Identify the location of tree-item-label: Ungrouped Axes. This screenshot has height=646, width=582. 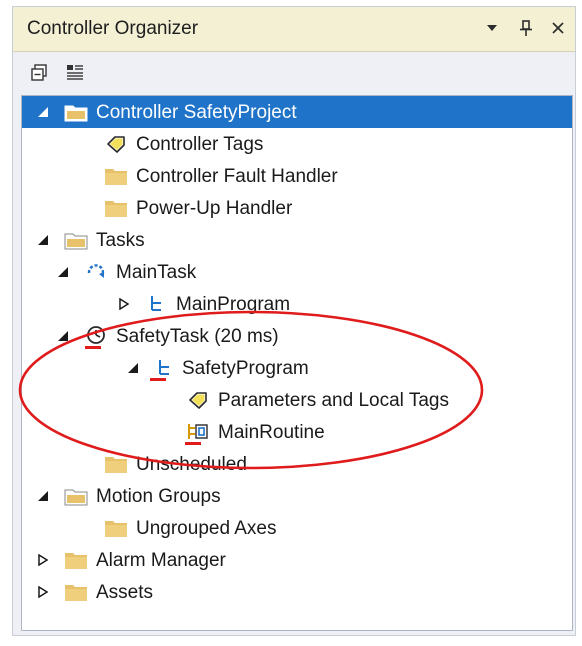
(206, 528).